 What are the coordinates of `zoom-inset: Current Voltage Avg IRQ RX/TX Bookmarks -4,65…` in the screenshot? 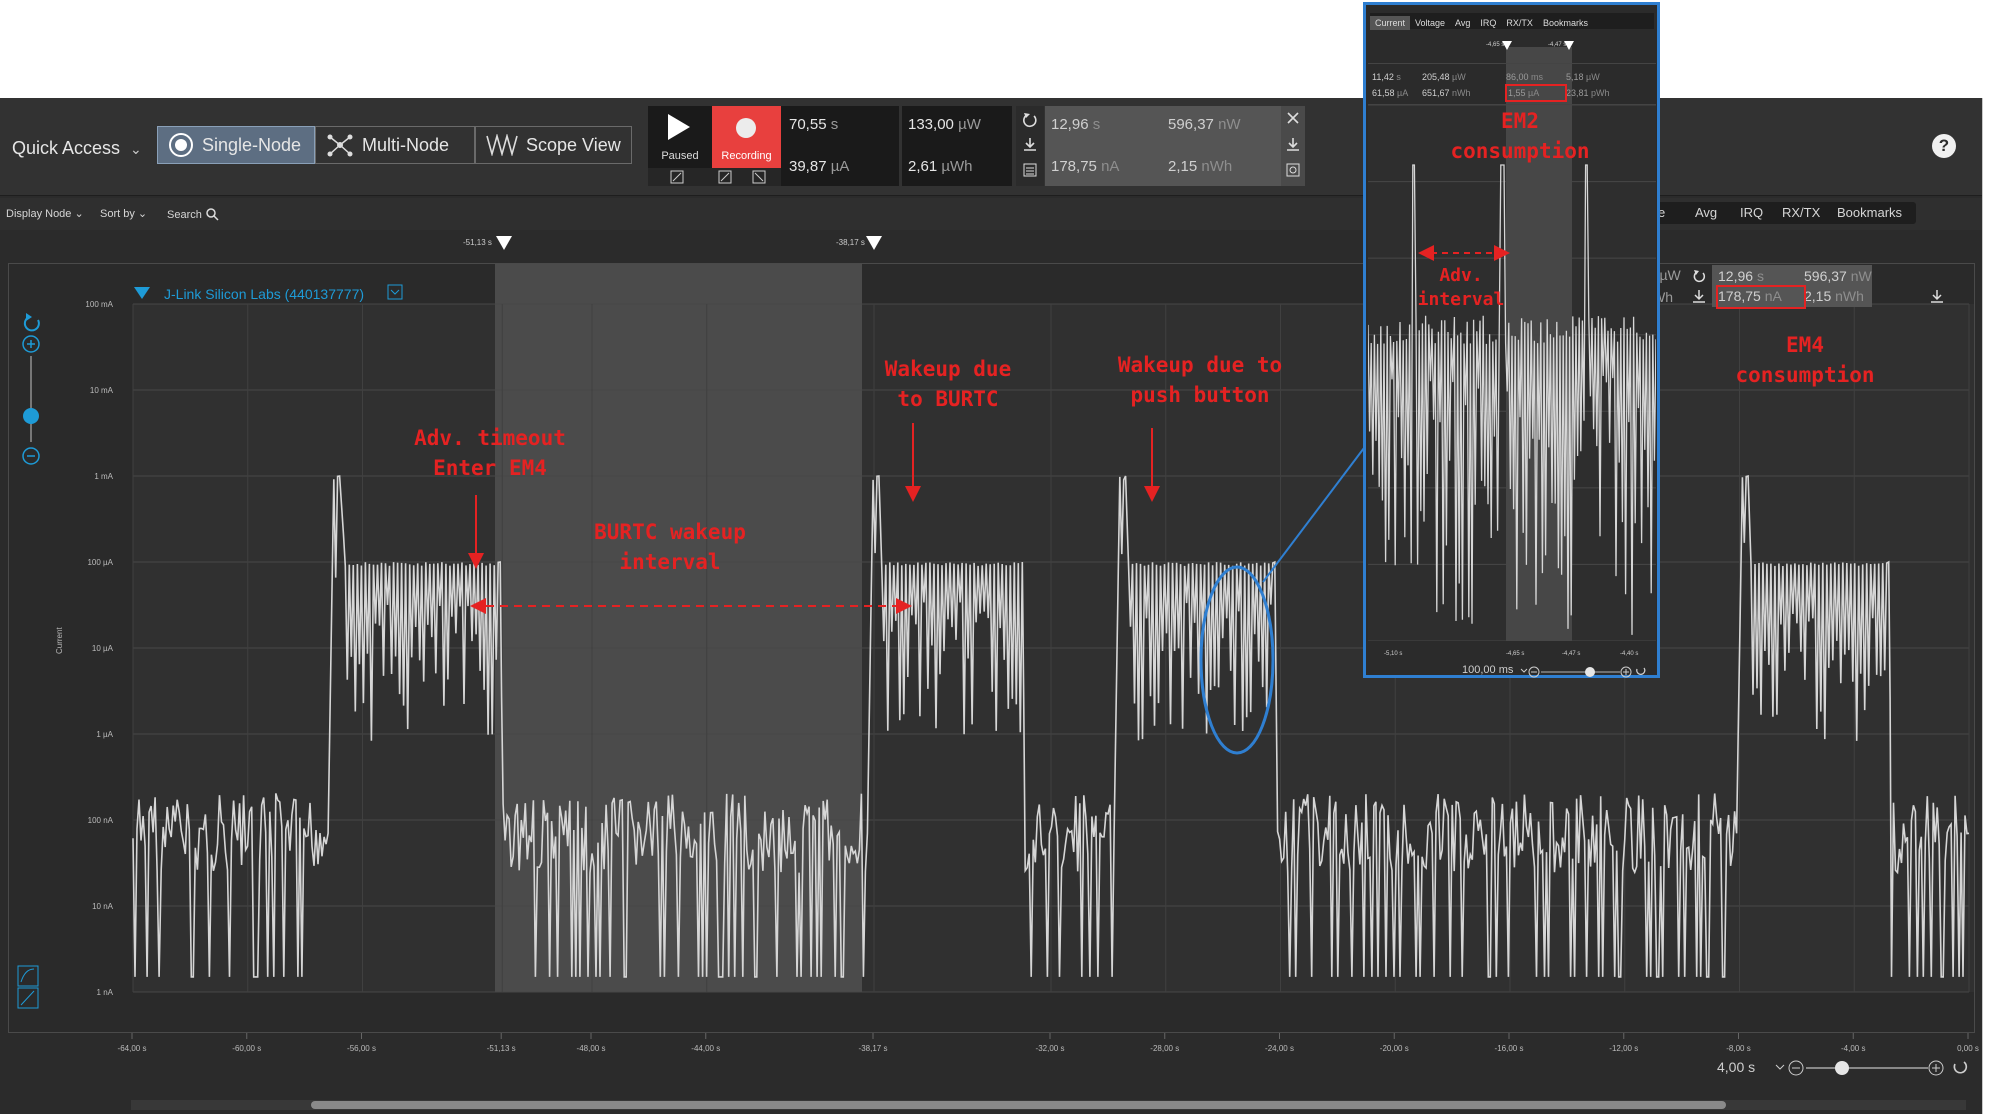 It's located at (1511, 340).